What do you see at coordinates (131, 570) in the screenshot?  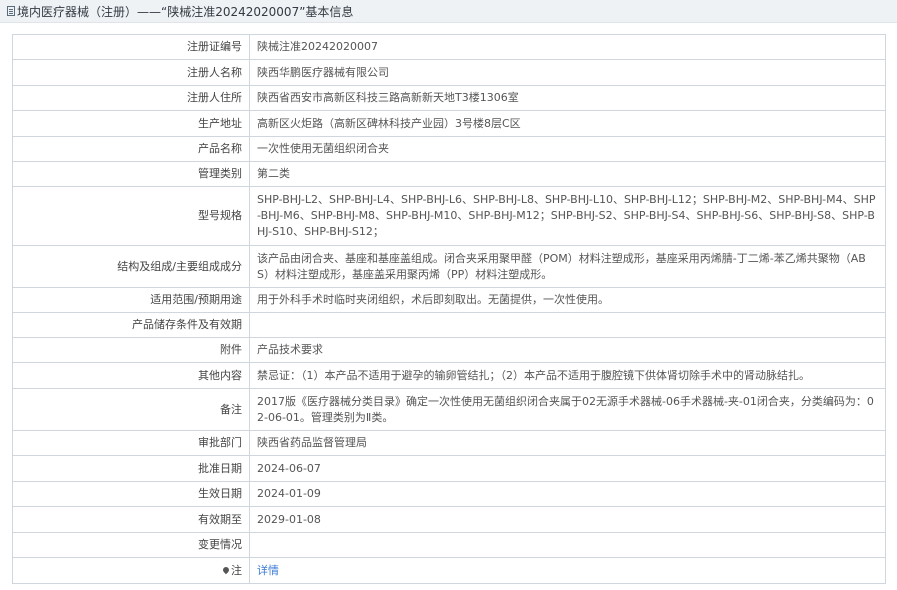 I see `note-label-cell: 注` at bounding box center [131, 570].